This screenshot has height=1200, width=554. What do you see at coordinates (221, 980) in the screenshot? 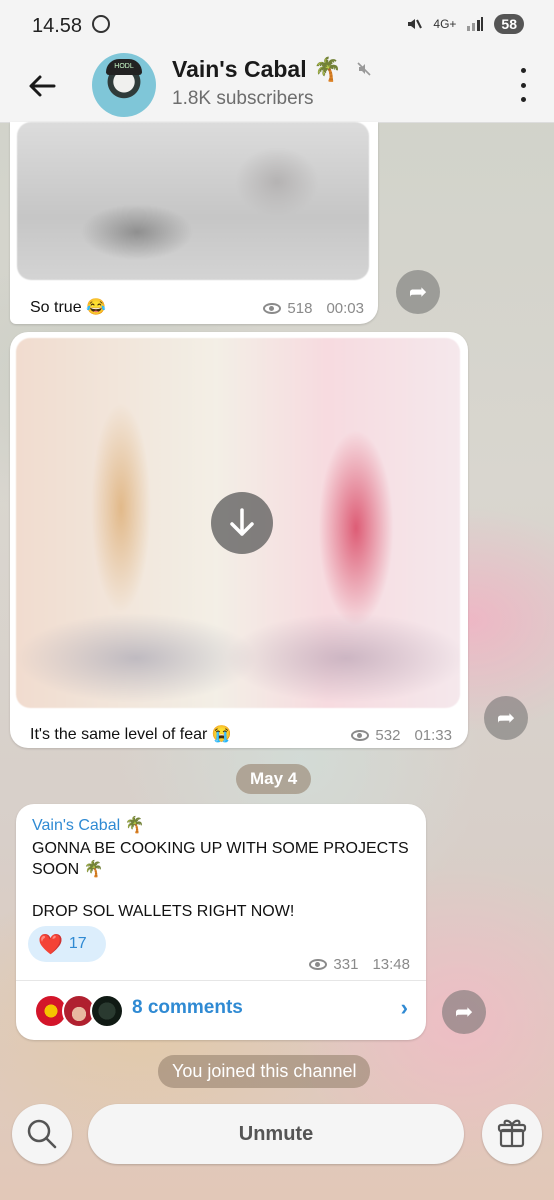
I see `divider` at bounding box center [221, 980].